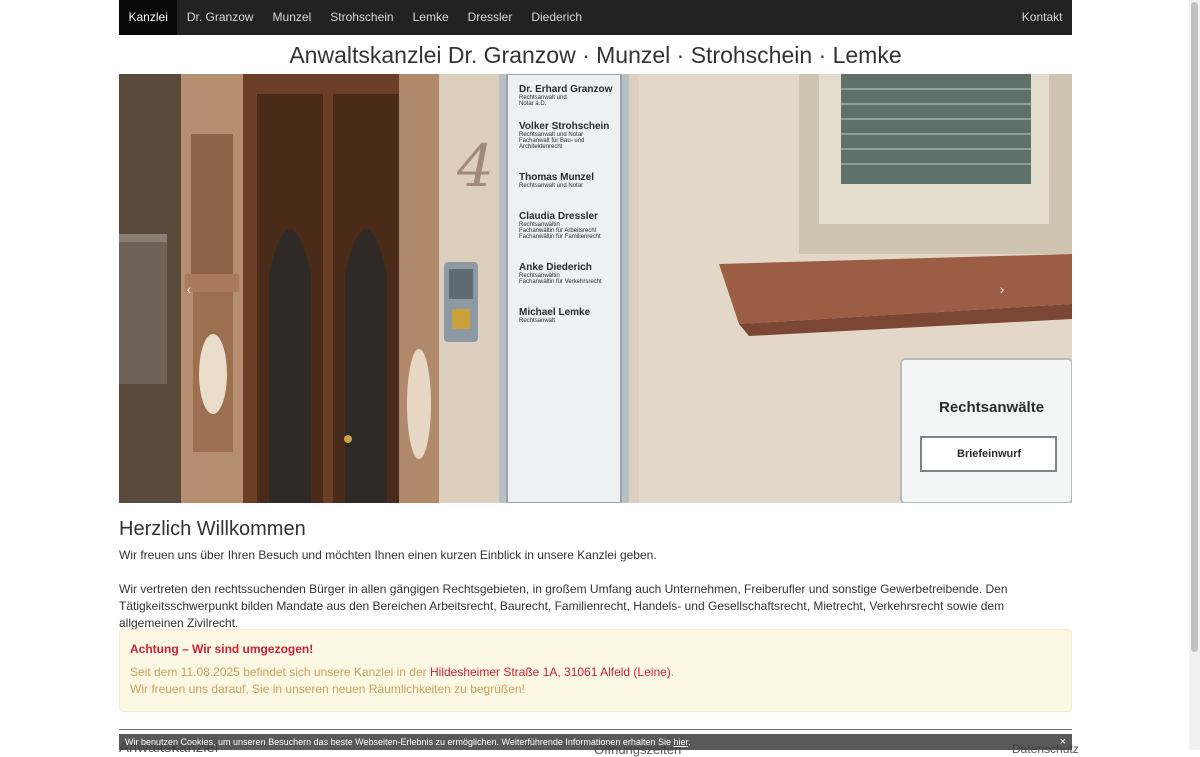 This screenshot has height=757, width=1200. I want to click on sign-line: Rechtsanwalt, so click(537, 321).